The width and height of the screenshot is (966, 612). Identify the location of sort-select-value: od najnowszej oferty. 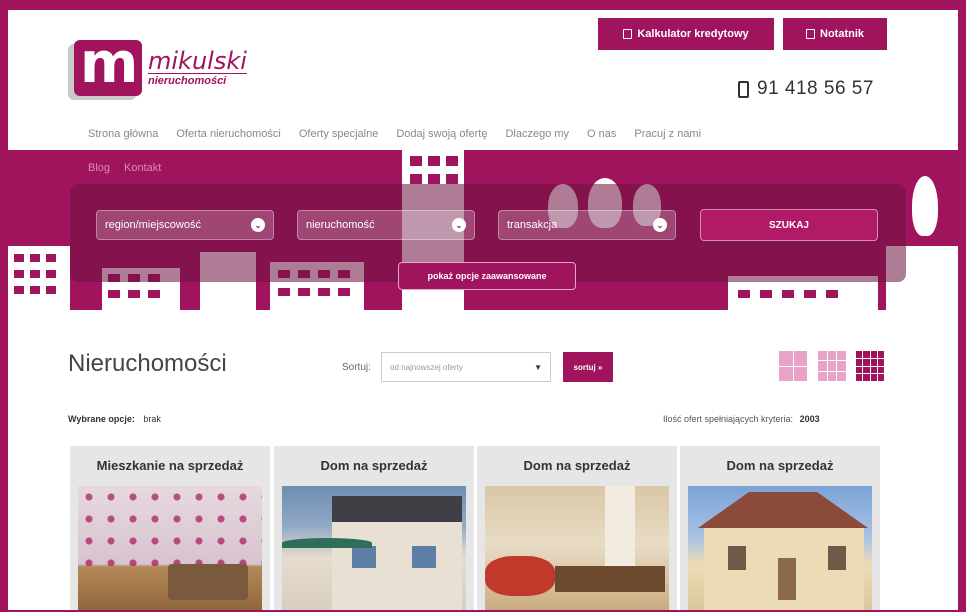
(426, 367).